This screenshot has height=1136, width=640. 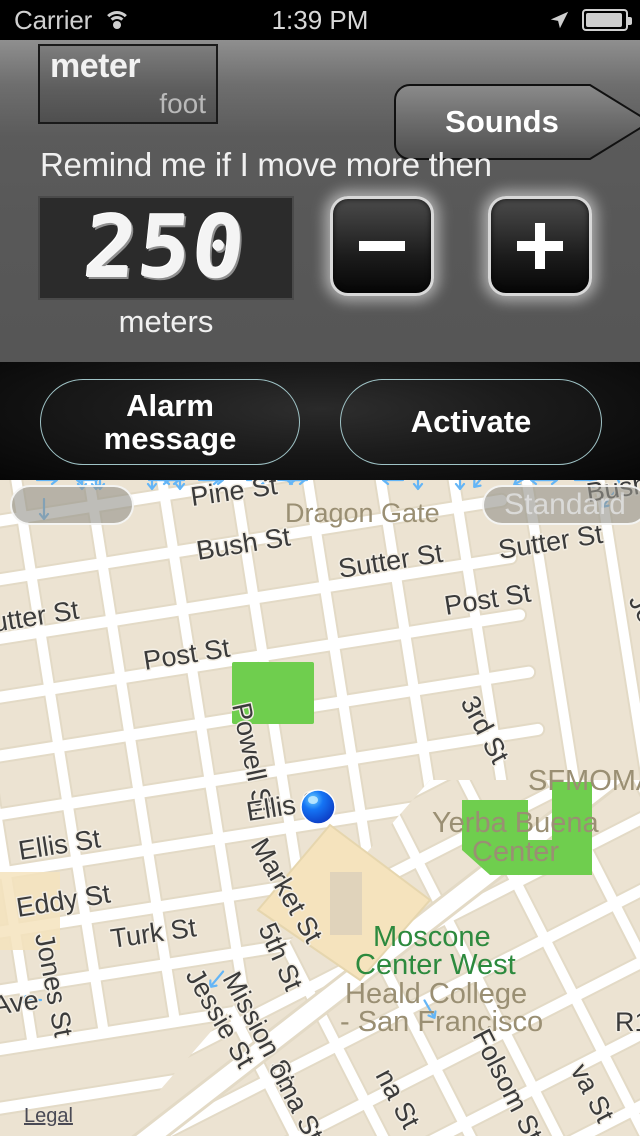 I want to click on alarm-message-button-label: Alarm message, so click(x=170, y=421).